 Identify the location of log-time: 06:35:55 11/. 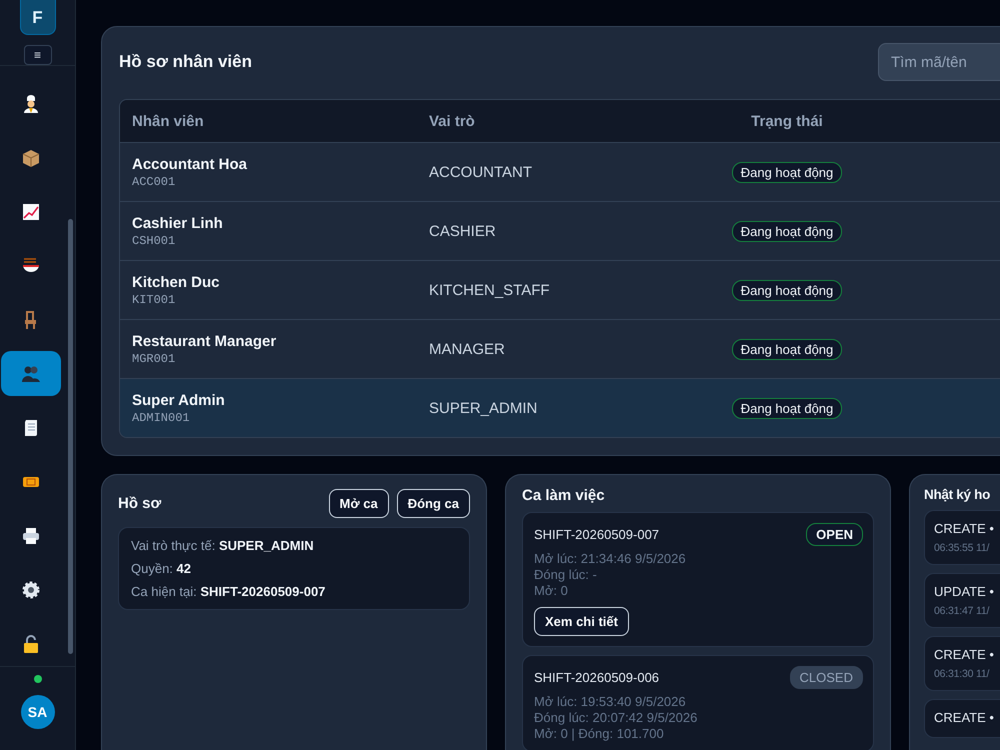
(962, 548).